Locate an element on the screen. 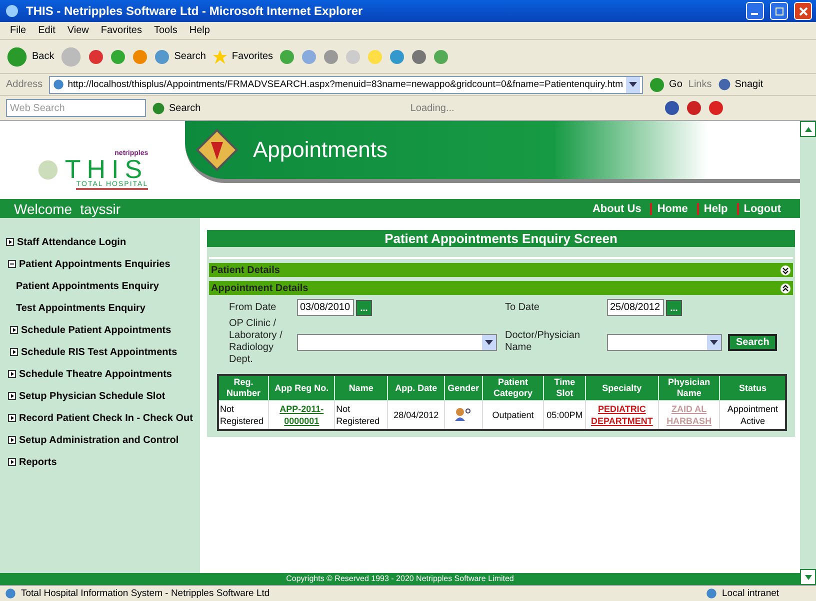 This screenshot has height=601, width=816. menu-item: Edit is located at coordinates (47, 30).